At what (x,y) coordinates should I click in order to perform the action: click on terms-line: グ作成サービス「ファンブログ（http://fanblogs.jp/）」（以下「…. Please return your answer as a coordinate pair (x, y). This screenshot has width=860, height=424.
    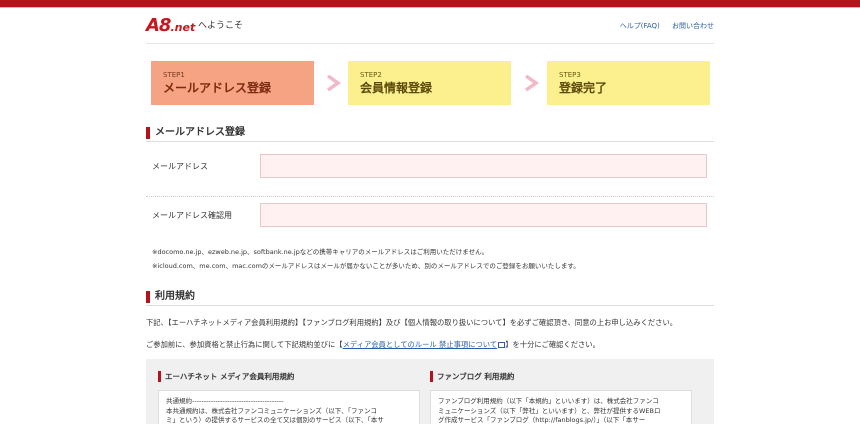
    Looking at the image, I should click on (542, 420).